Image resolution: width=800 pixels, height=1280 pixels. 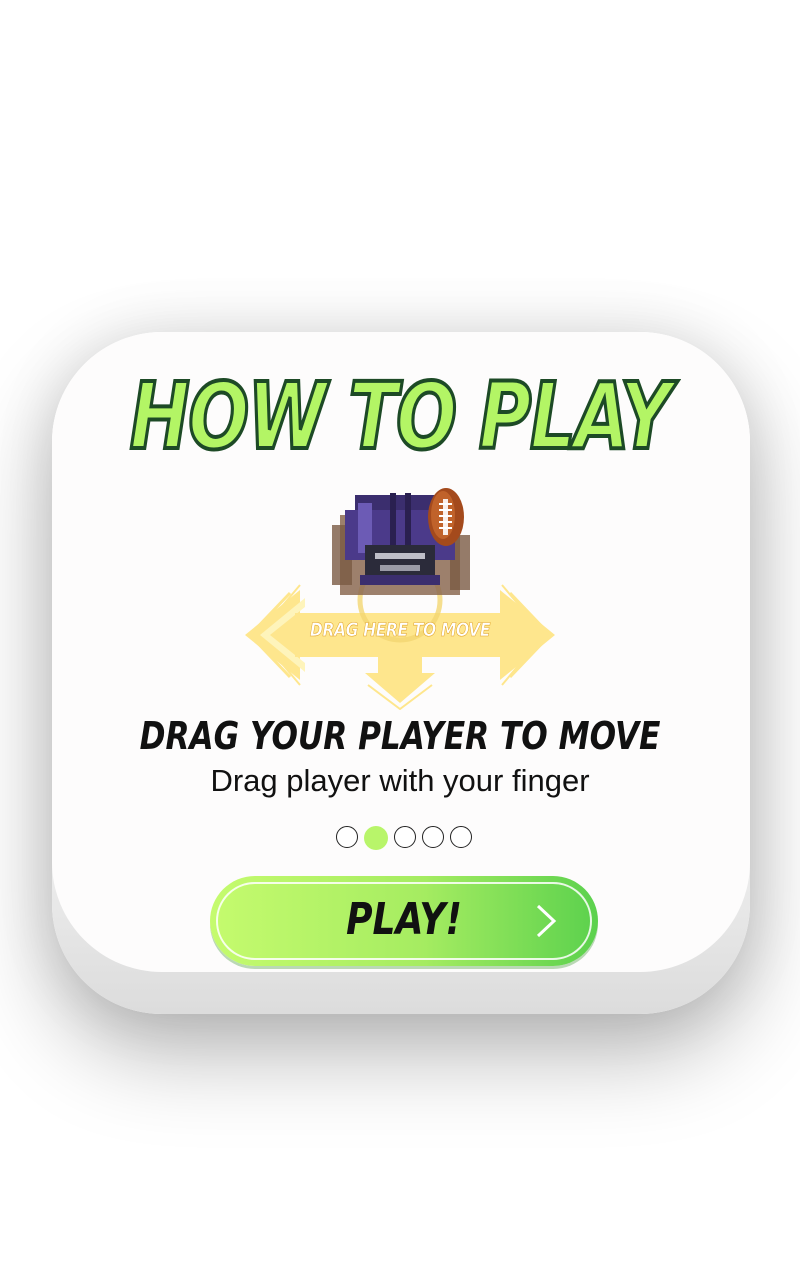 What do you see at coordinates (400, 630) in the screenshot?
I see `drag-hint-label: DRAG HERE TO MOVE` at bounding box center [400, 630].